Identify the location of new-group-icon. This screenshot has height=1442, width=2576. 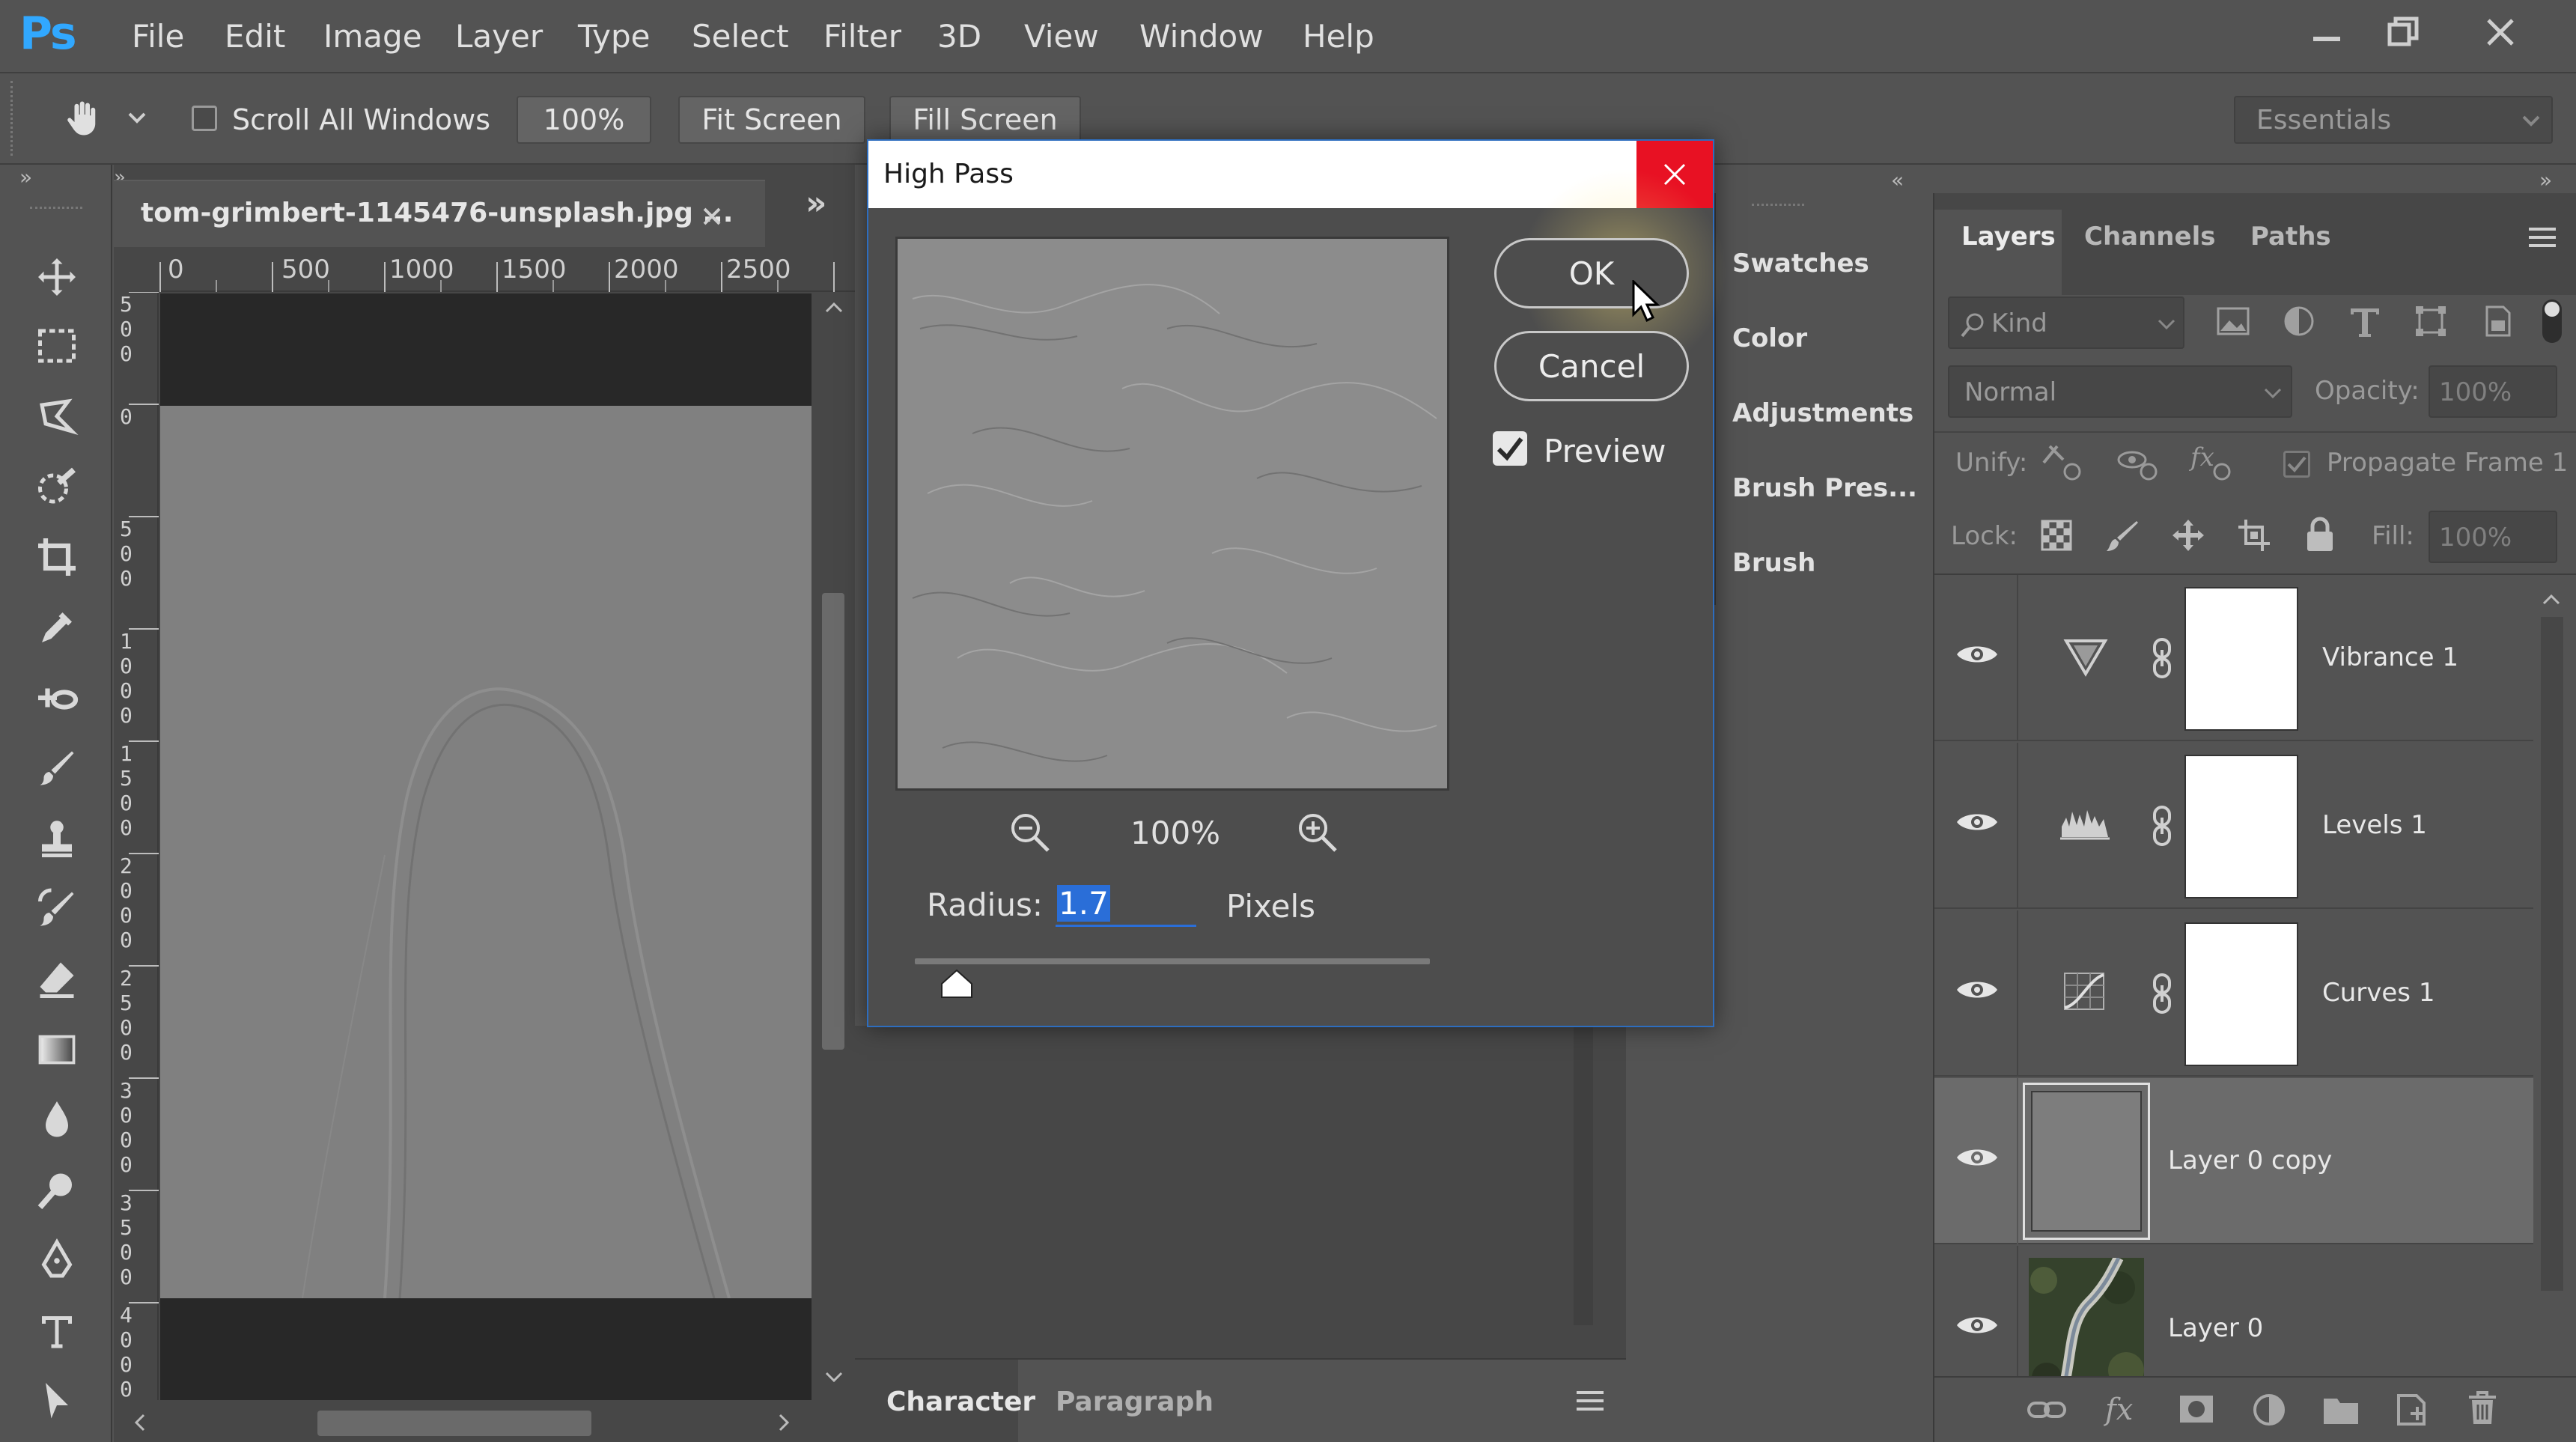
(2341, 1410).